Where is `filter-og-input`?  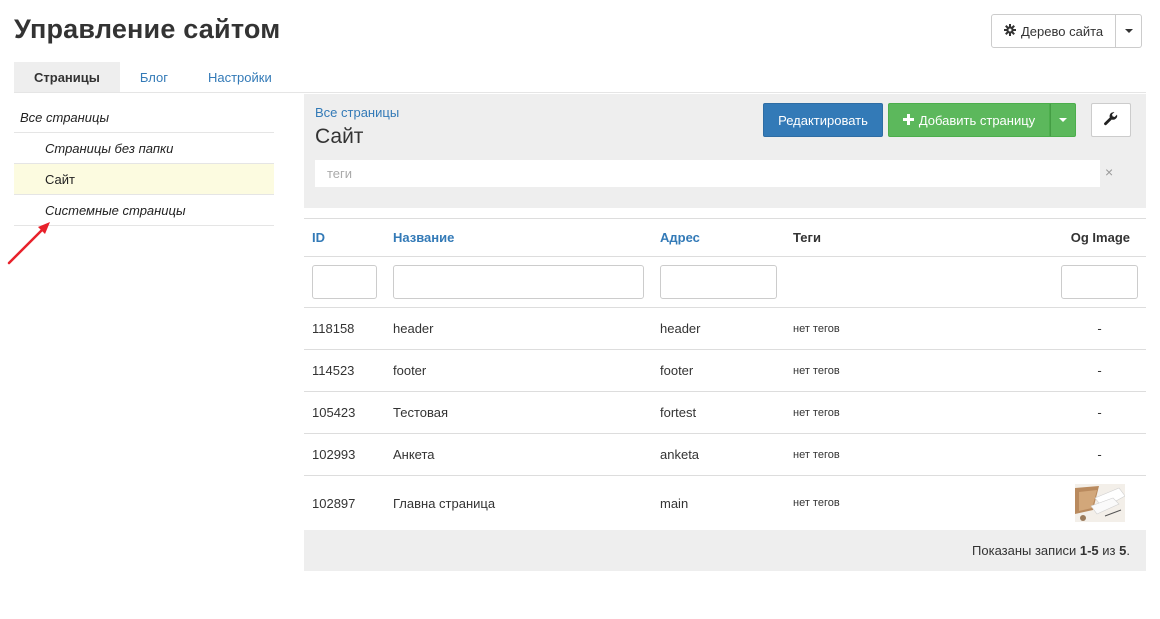
filter-og-input is located at coordinates (1099, 282).